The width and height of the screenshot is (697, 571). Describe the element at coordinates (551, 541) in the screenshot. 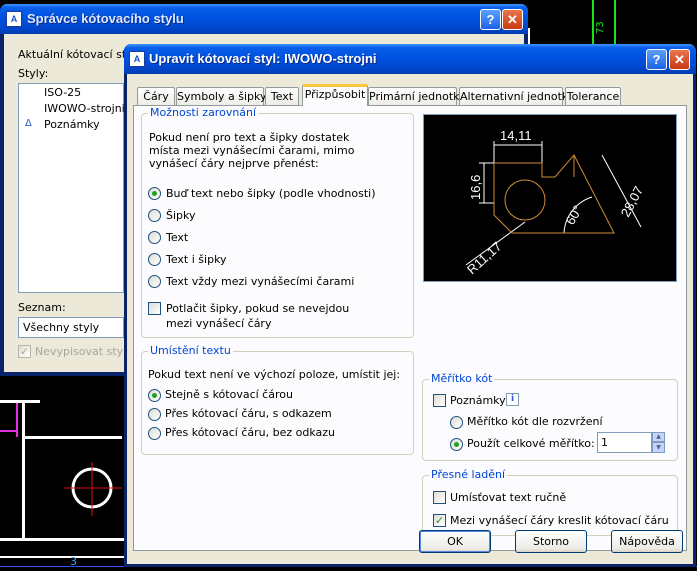

I see `cancel-button: Storno` at that location.